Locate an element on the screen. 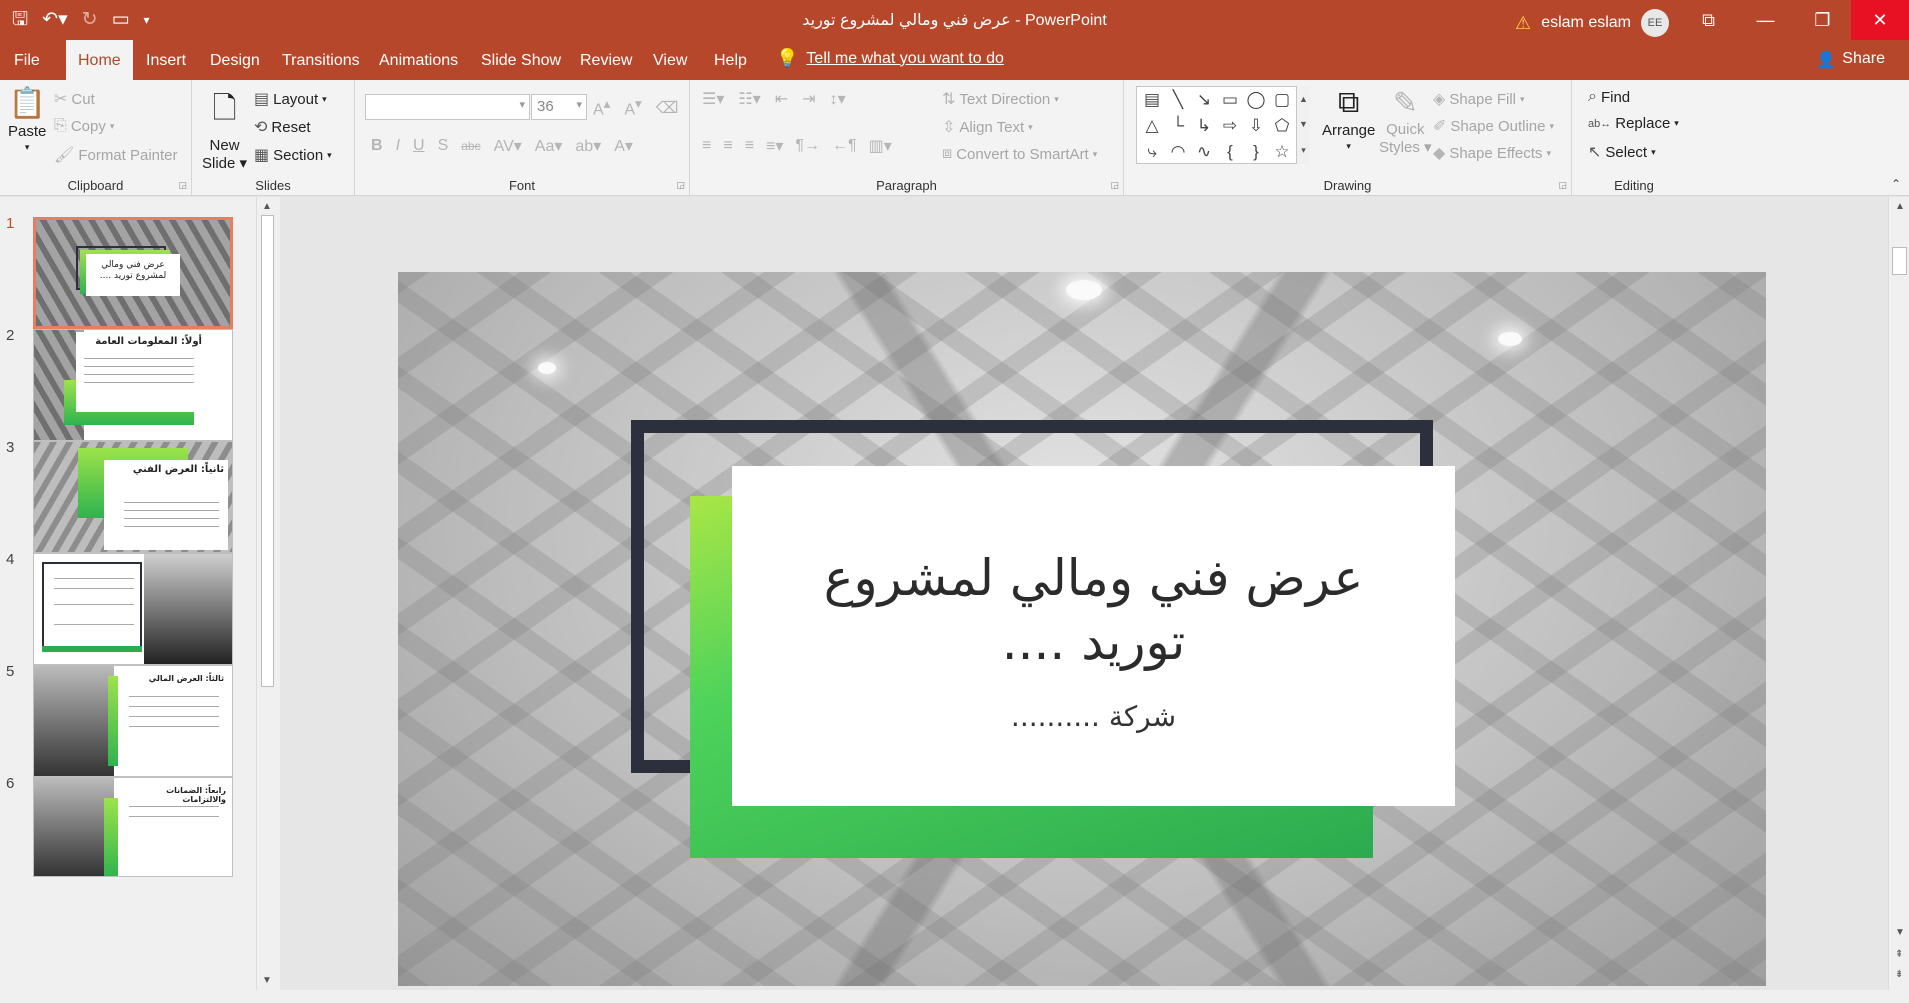 This screenshot has width=1909, height=1003. chevron-down-icon: ▼ is located at coordinates (1303, 124).